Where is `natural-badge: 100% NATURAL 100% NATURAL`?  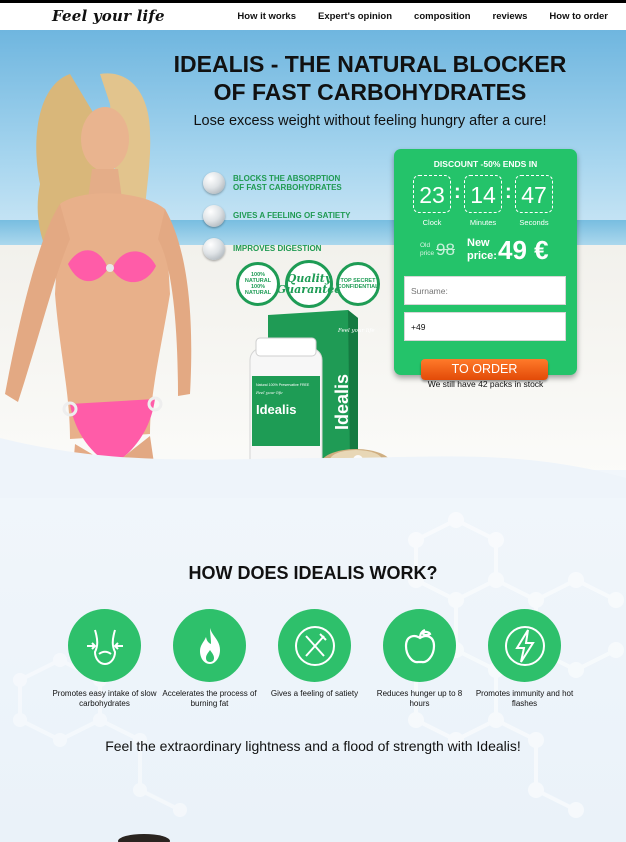
natural-badge: 100% NATURAL 100% NATURAL is located at coordinates (258, 284).